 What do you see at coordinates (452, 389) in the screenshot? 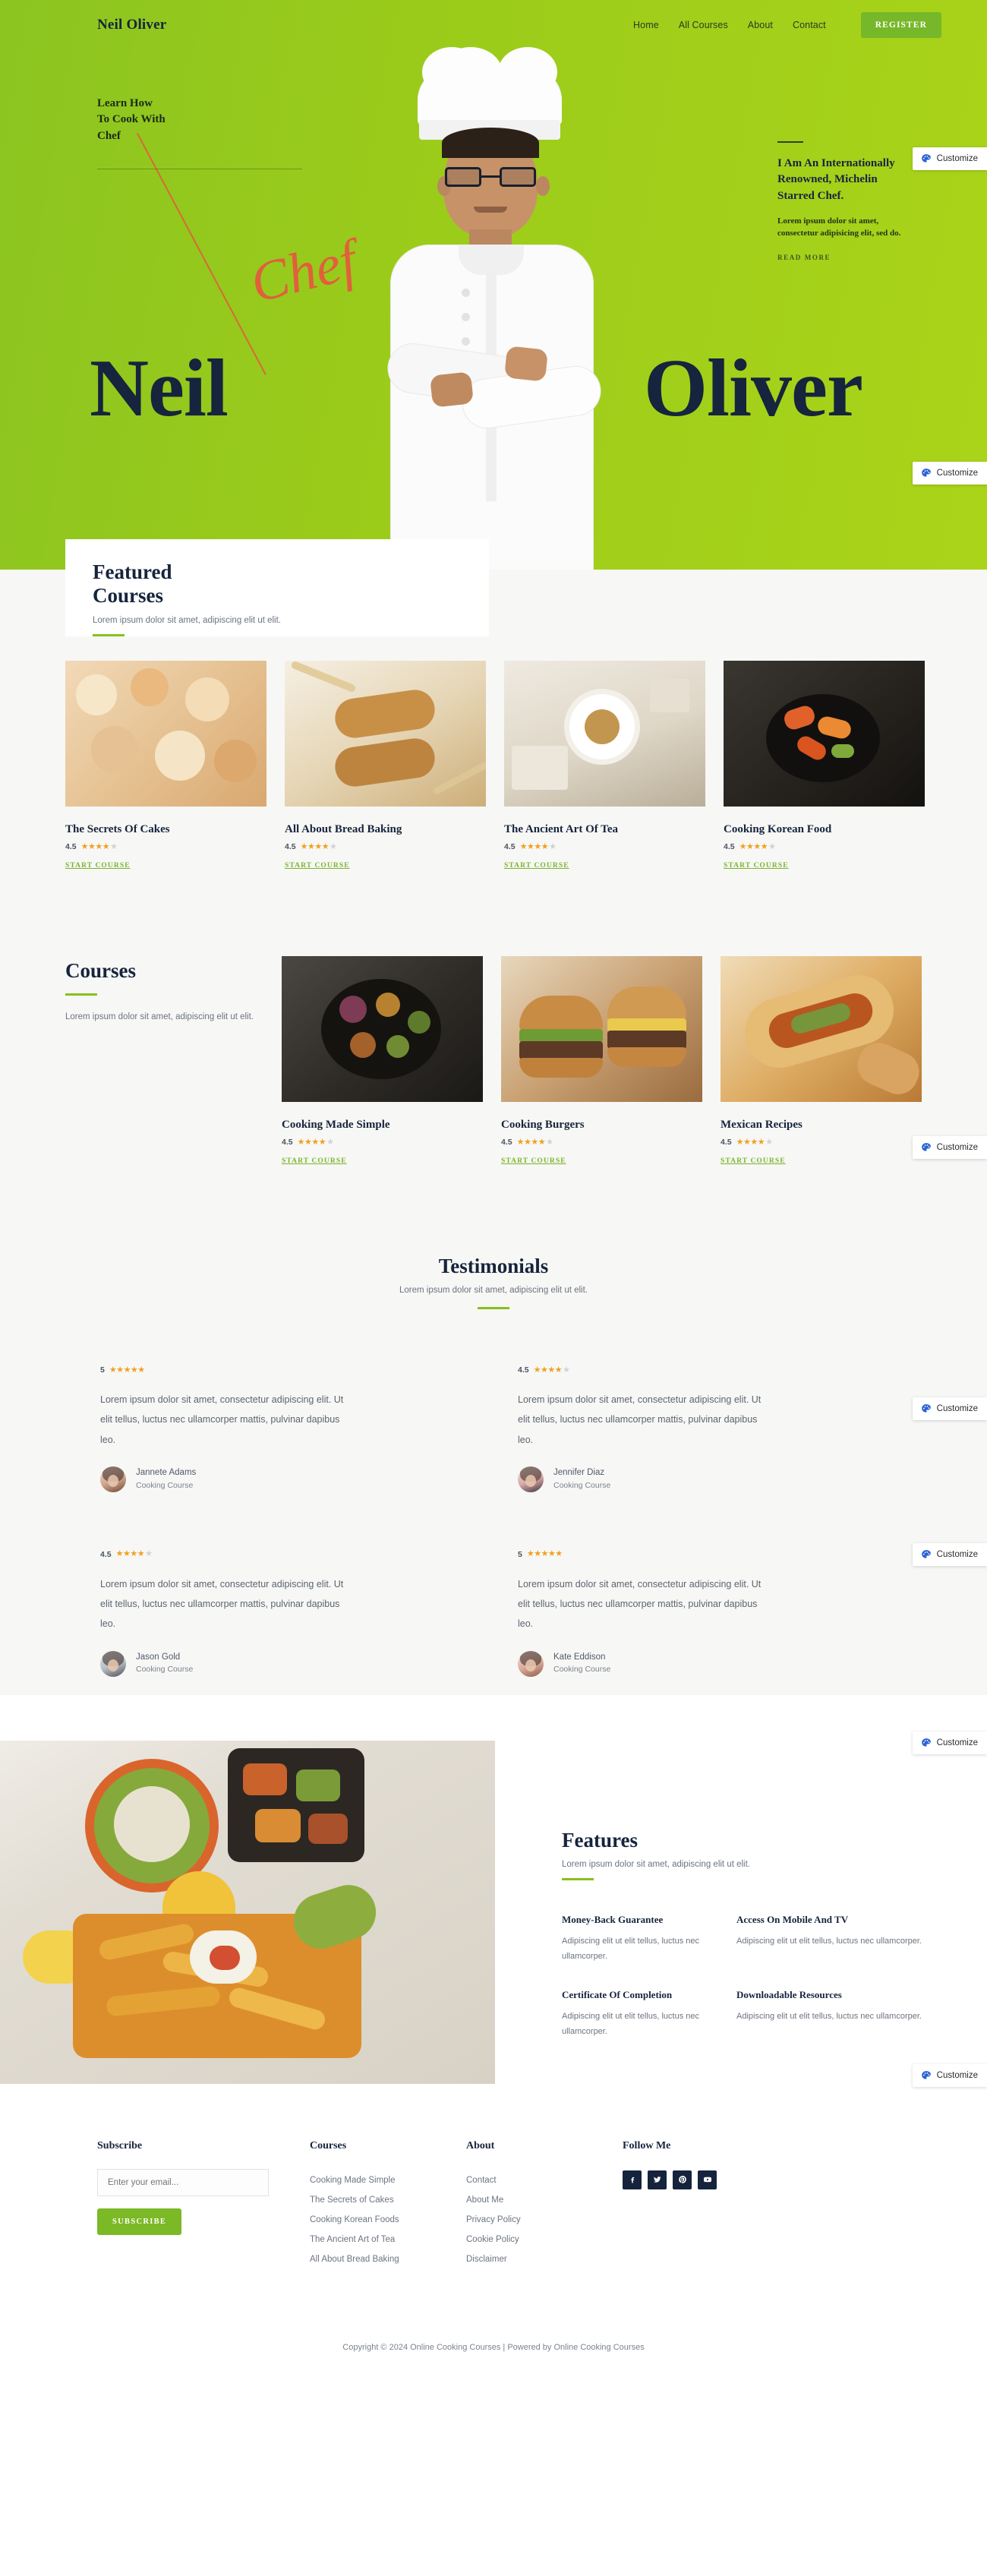
I see `chef-hand-right` at bounding box center [452, 389].